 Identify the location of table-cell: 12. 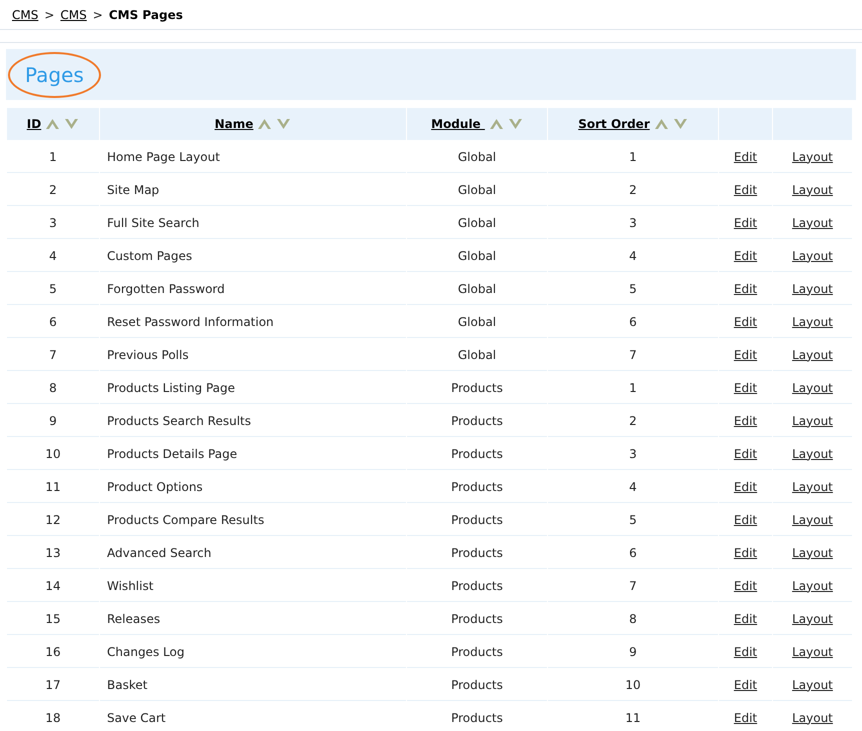
(53, 519).